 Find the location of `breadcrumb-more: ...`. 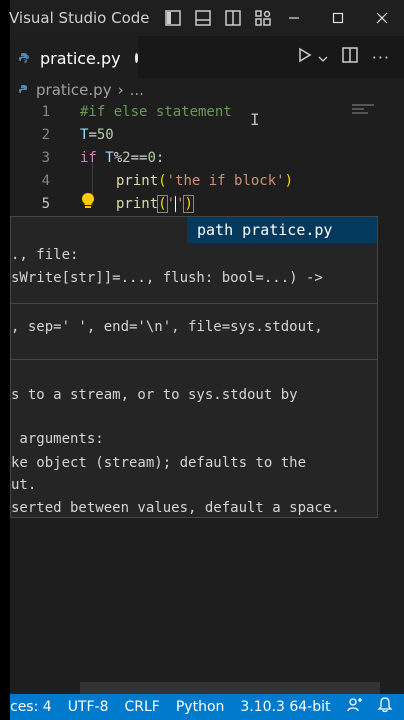

breadcrumb-more: ... is located at coordinates (137, 90).